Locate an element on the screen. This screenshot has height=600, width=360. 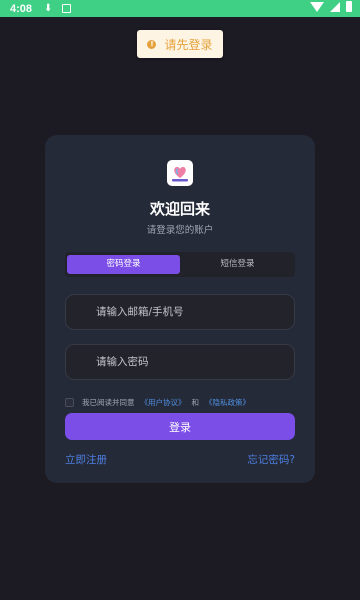
tab-password-login: 密码登录 is located at coordinates (123, 264).